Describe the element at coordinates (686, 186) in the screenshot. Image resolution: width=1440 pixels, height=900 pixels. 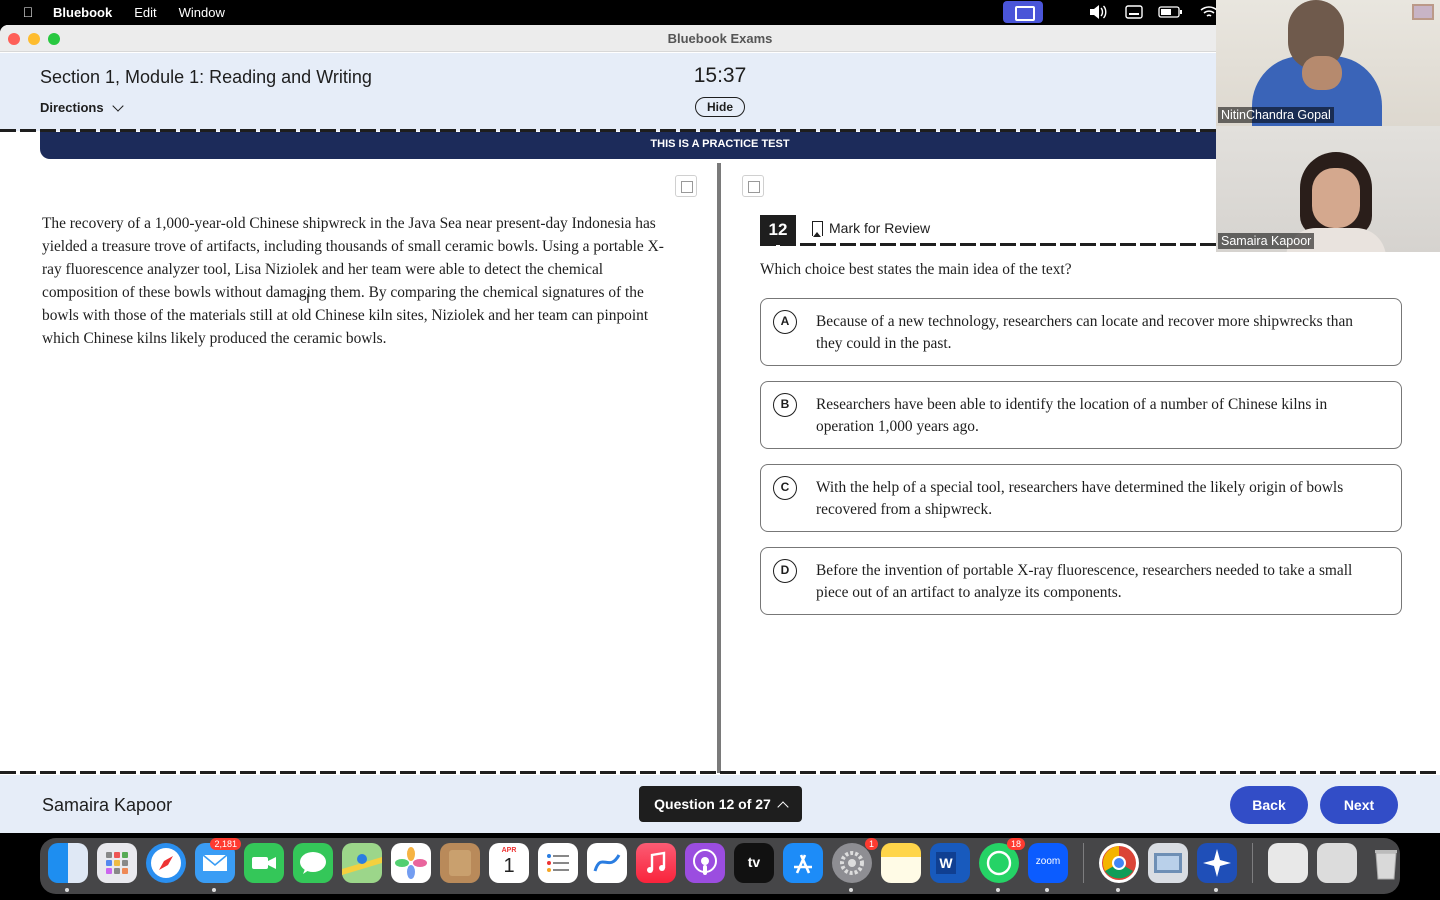
I see `expand-icon` at that location.